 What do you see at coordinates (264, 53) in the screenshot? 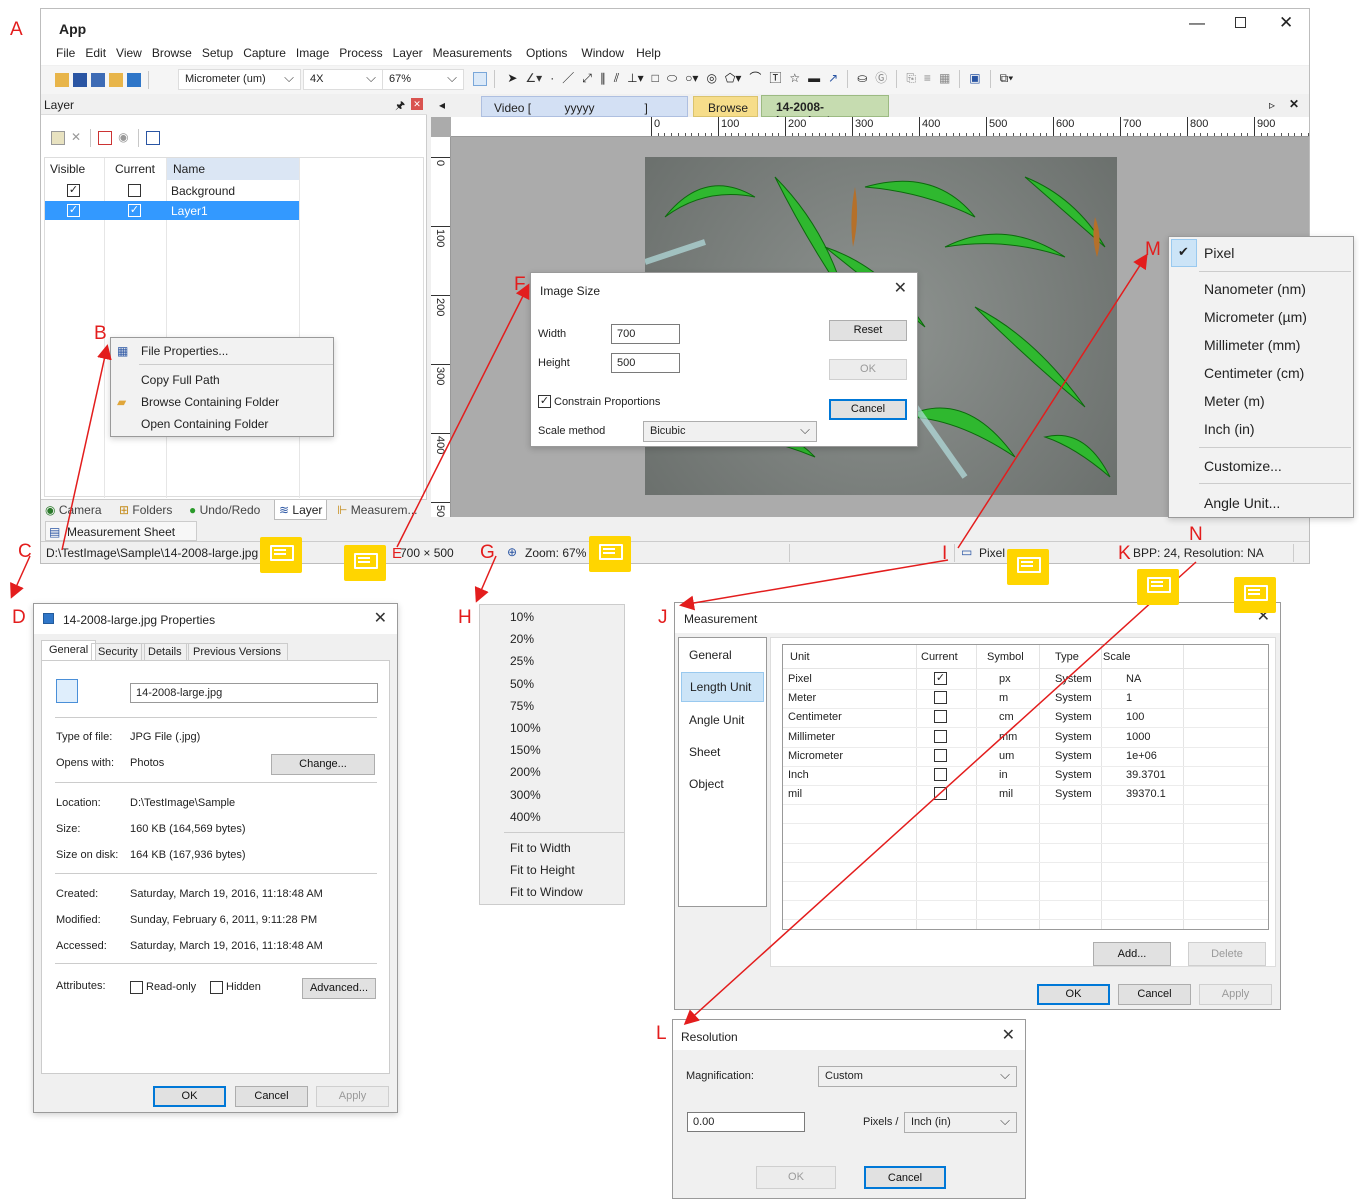
I see `menu-capture: Capture` at bounding box center [264, 53].